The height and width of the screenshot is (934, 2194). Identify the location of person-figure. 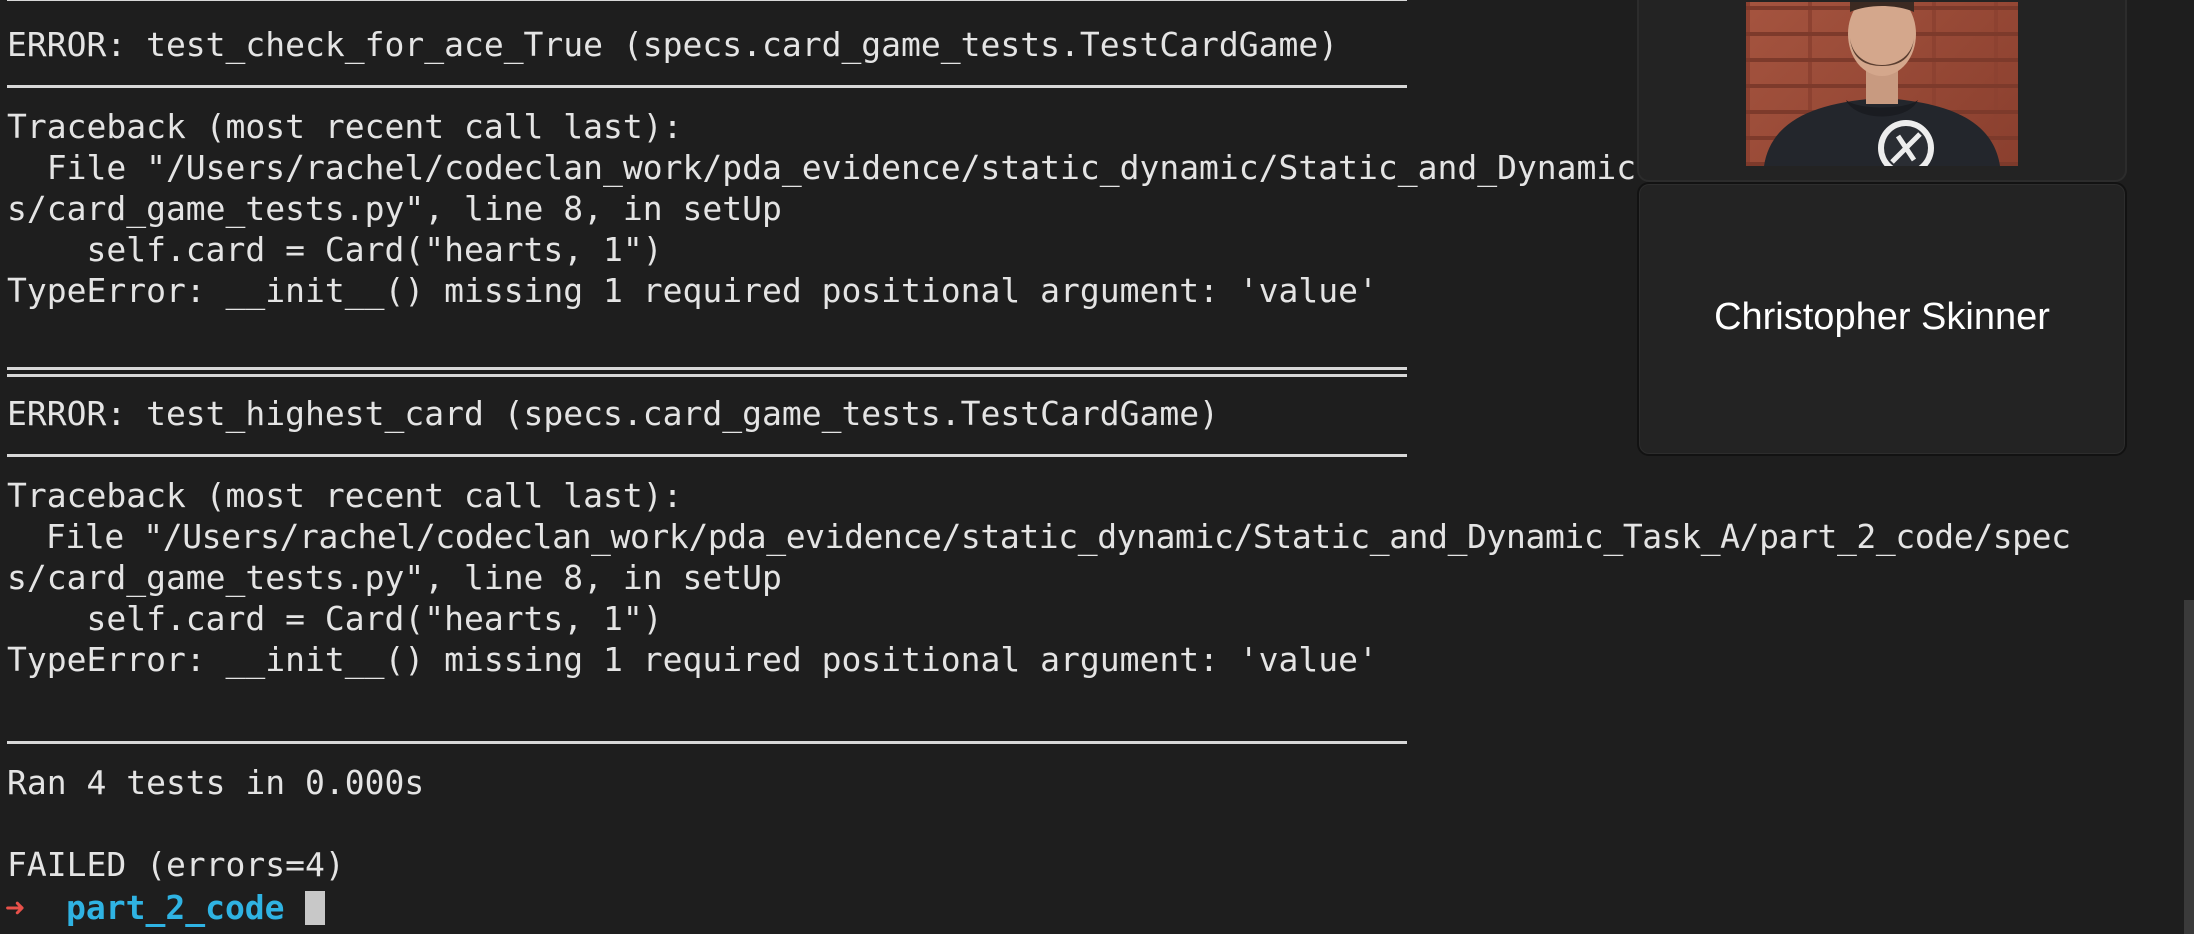
(1882, 84).